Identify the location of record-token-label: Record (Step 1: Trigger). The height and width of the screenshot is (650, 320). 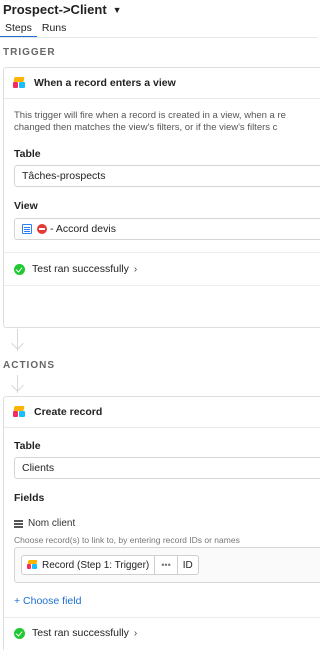
(96, 565).